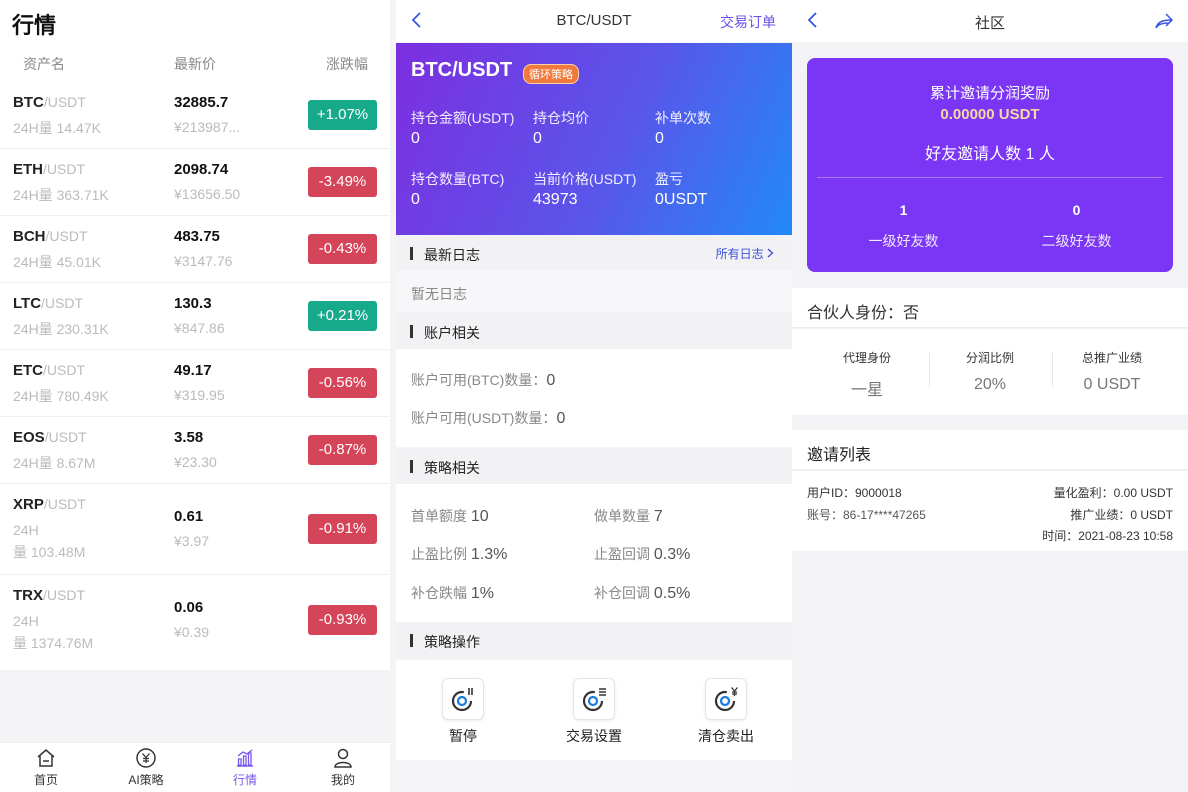 The width and height of the screenshot is (1188, 792). What do you see at coordinates (672, 554) in the screenshot?
I see `kv-value: 0.3%` at bounding box center [672, 554].